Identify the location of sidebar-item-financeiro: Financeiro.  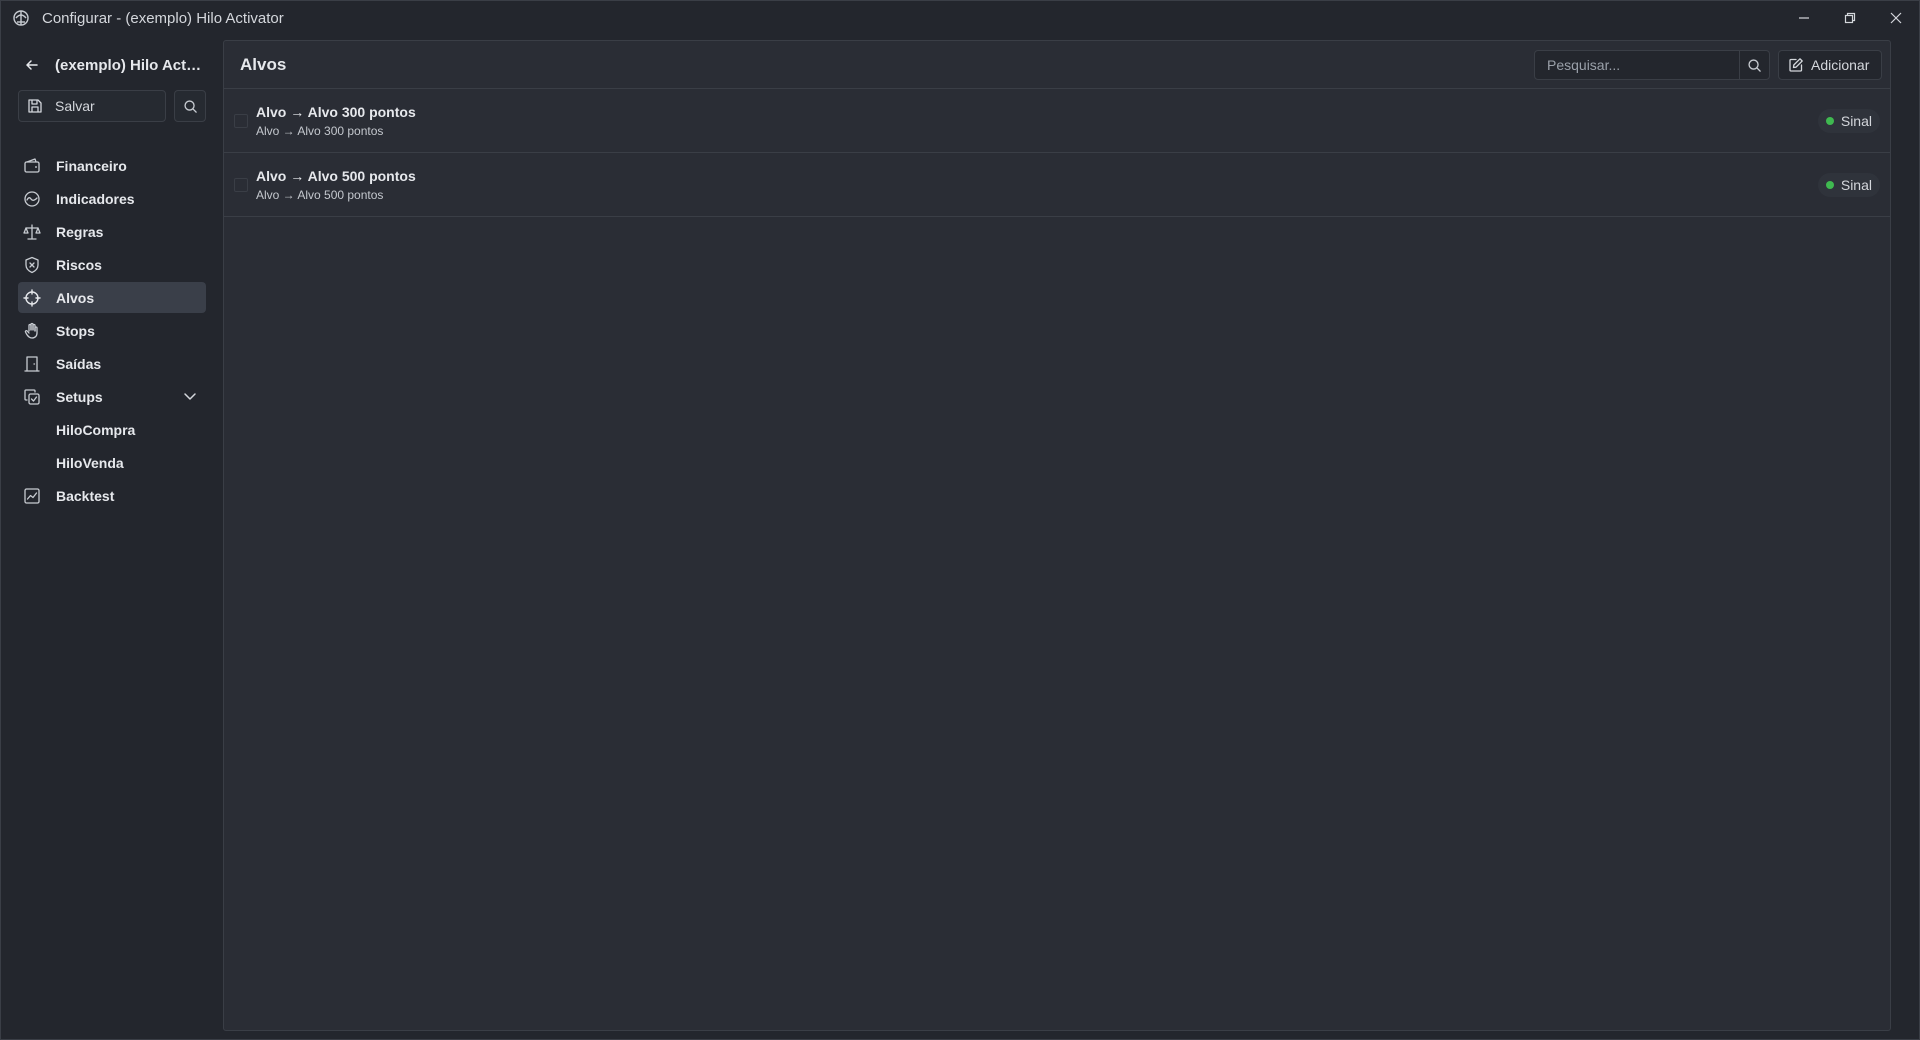
(112, 165).